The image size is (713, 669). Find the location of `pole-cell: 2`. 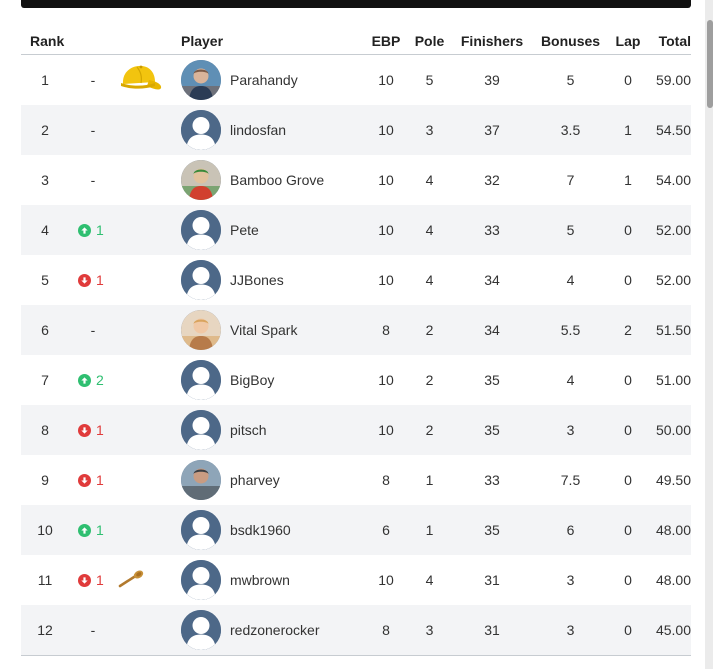

pole-cell: 2 is located at coordinates (429, 380).